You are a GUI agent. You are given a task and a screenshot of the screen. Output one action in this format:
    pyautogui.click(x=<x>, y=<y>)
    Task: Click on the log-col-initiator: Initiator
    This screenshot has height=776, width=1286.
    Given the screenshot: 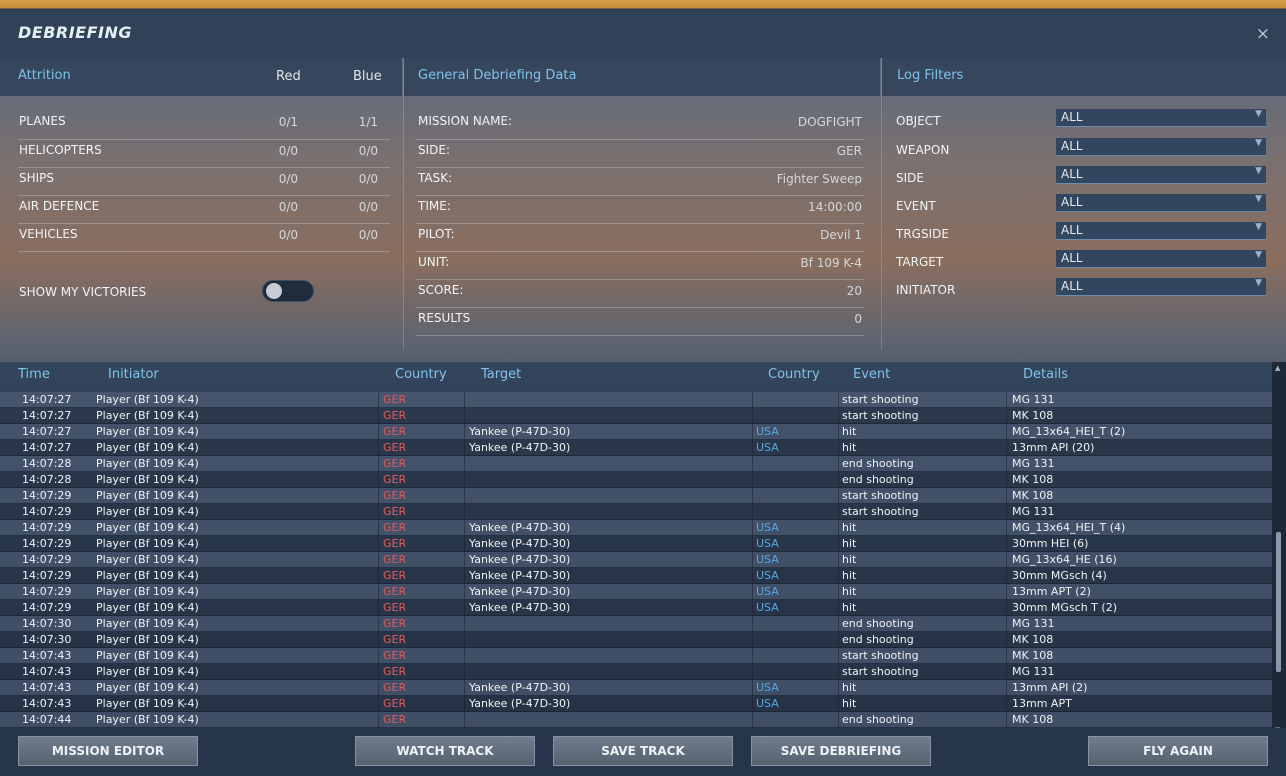 What is the action you would take?
    pyautogui.click(x=133, y=374)
    